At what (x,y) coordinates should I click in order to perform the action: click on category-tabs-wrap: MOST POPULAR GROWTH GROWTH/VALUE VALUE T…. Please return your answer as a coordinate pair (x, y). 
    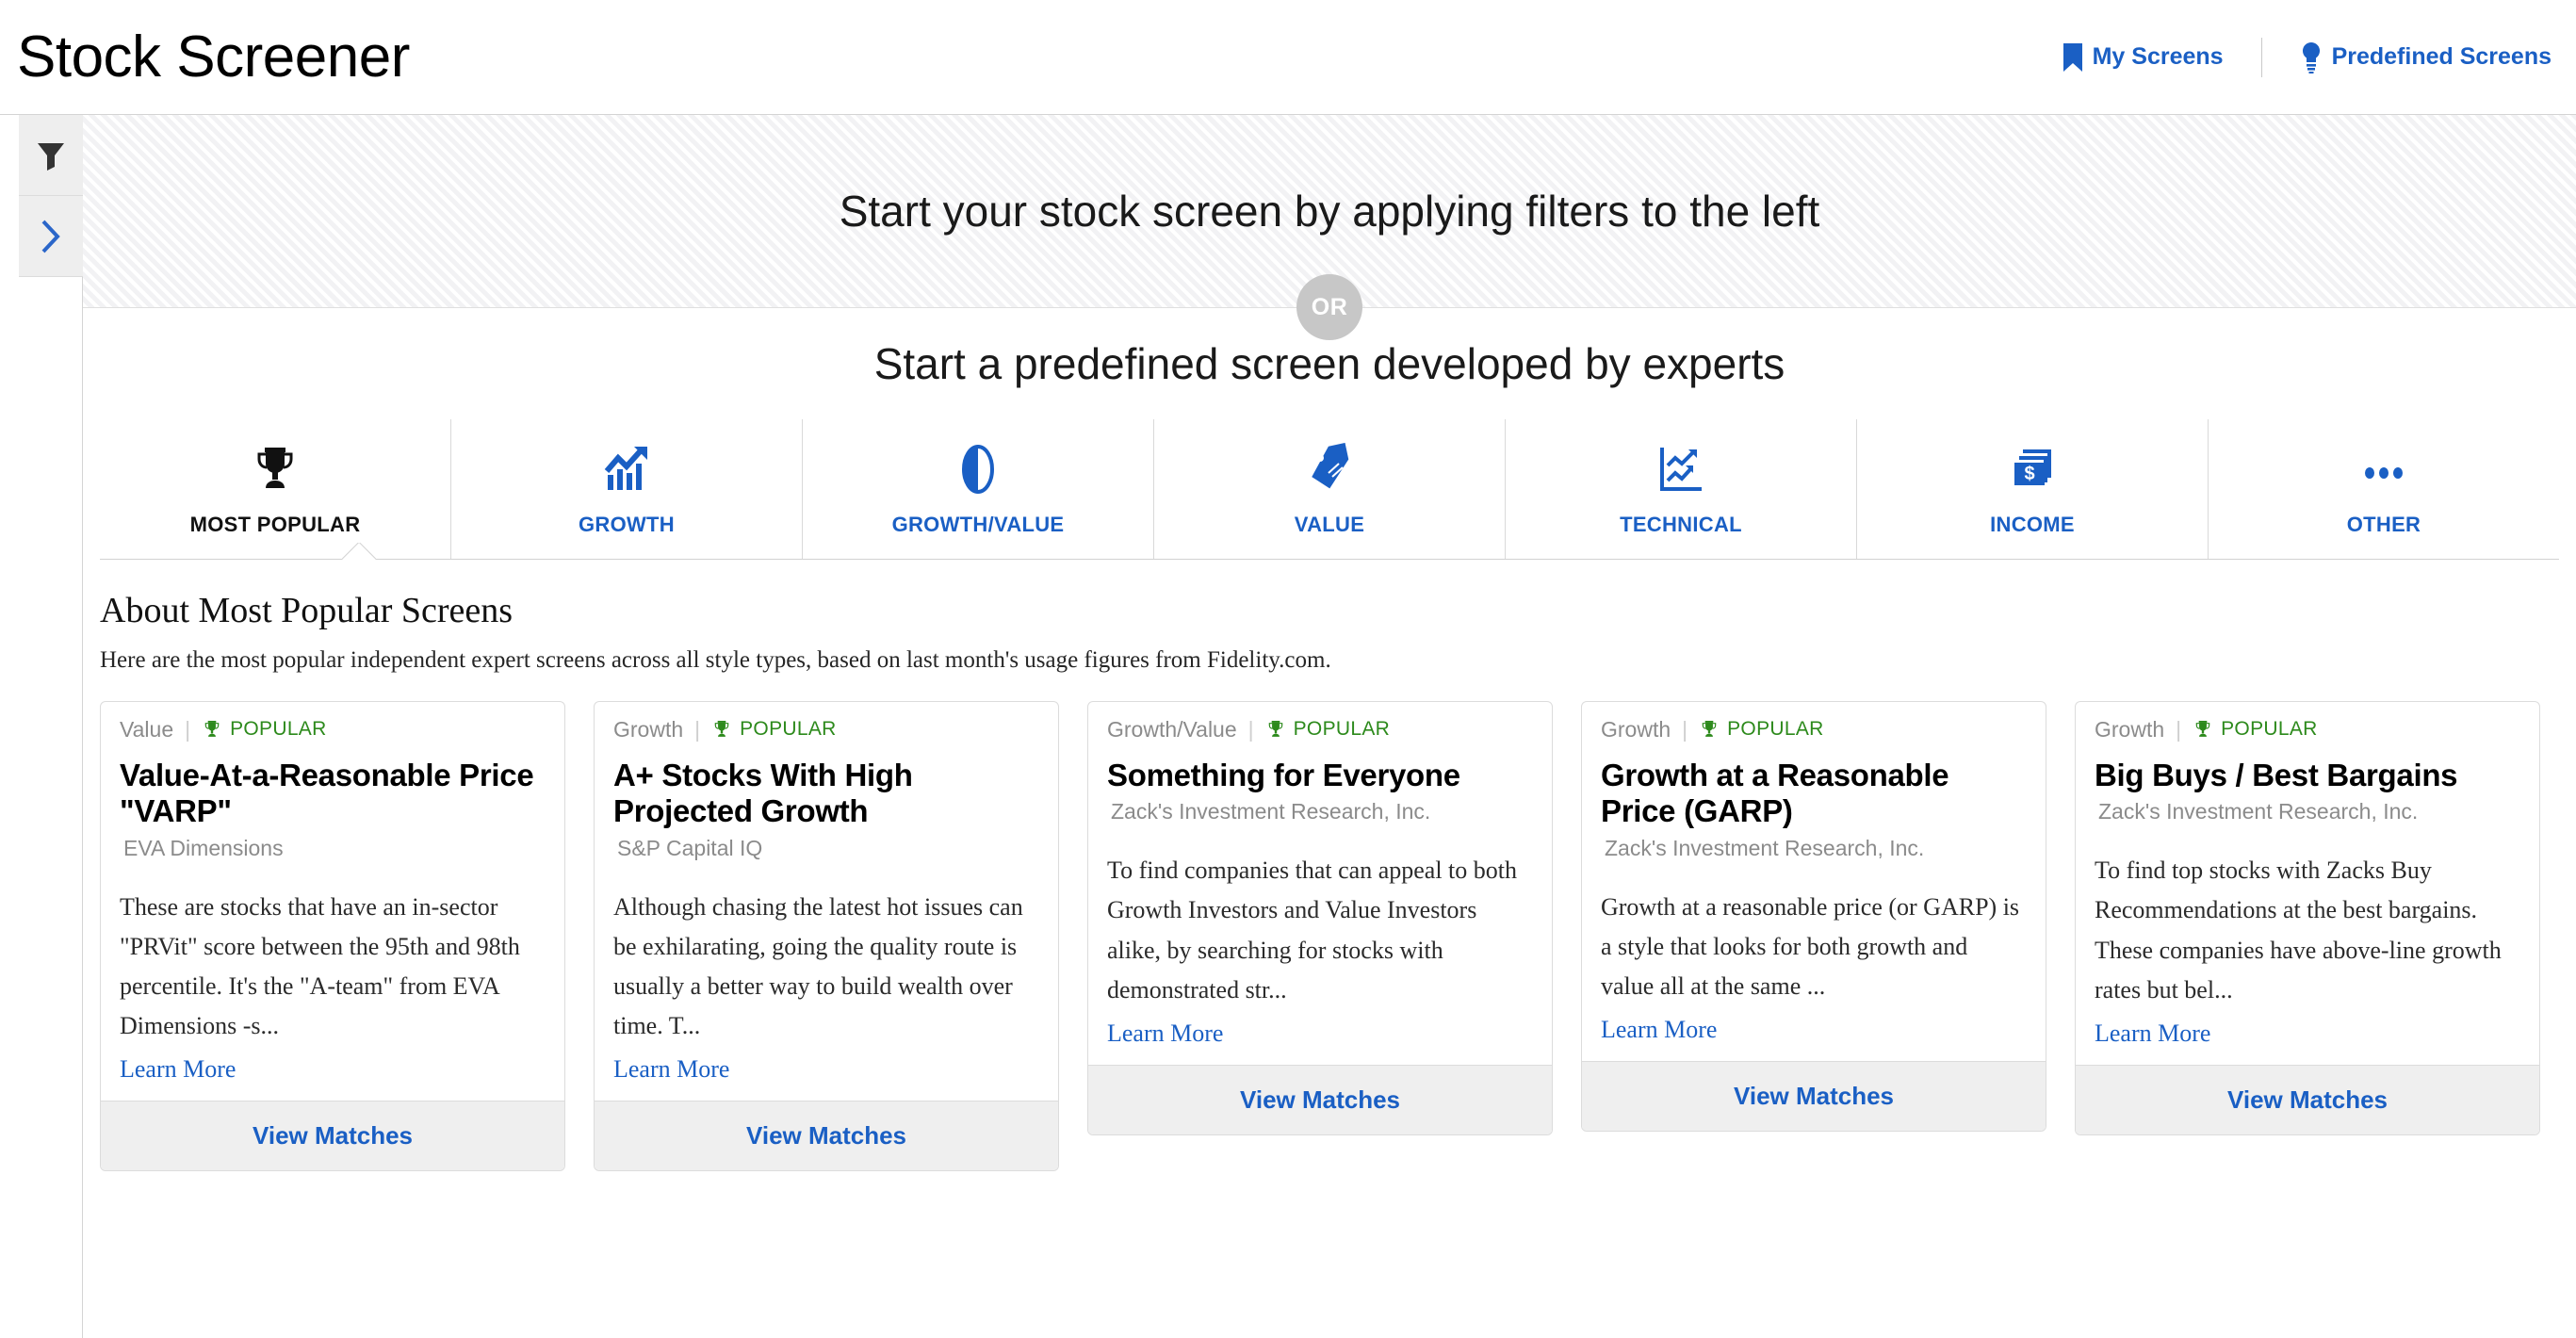
    Looking at the image, I should click on (1329, 489).